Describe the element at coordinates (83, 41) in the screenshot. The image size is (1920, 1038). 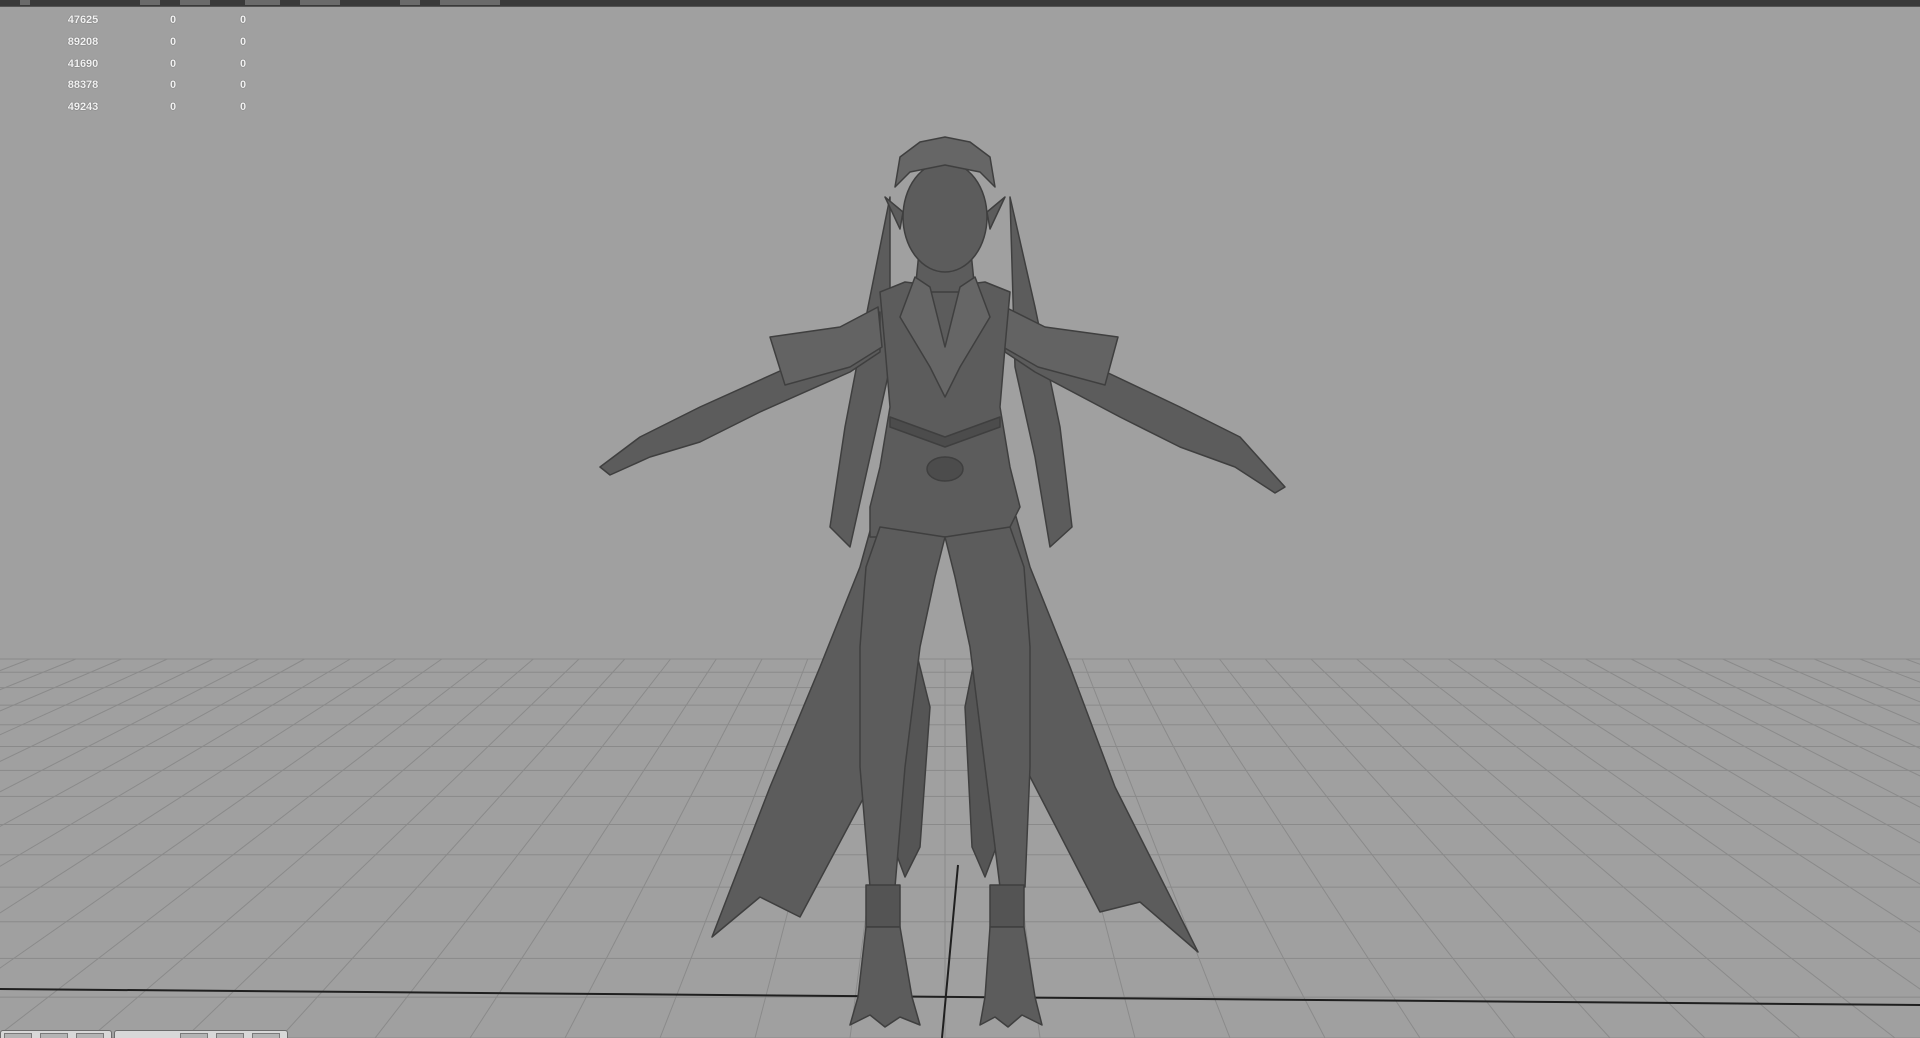
I see `hud-value: 89208` at that location.